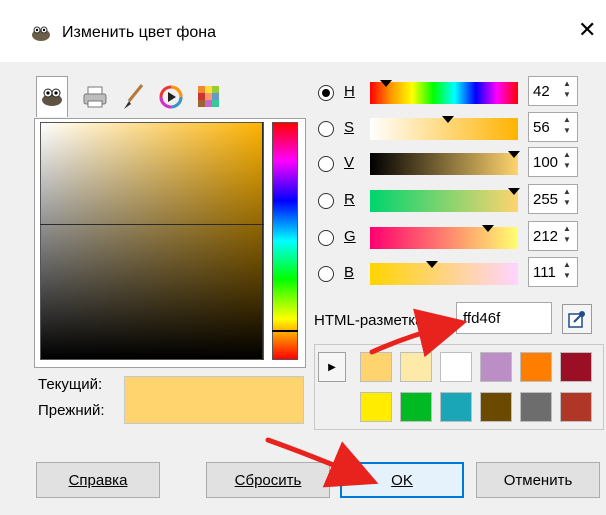  I want to click on reset-button: Сбросить, so click(268, 480).